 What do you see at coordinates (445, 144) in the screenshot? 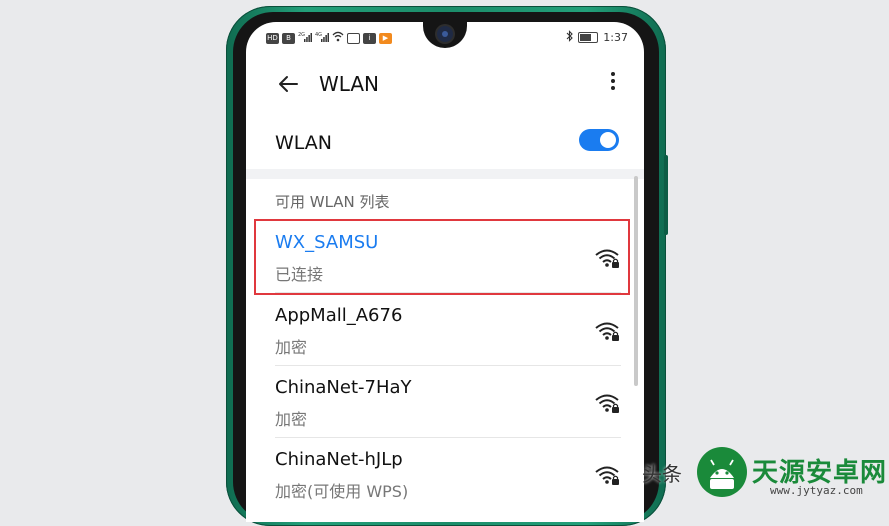
I see `wlan-toggle-row: WLAN` at bounding box center [445, 144].